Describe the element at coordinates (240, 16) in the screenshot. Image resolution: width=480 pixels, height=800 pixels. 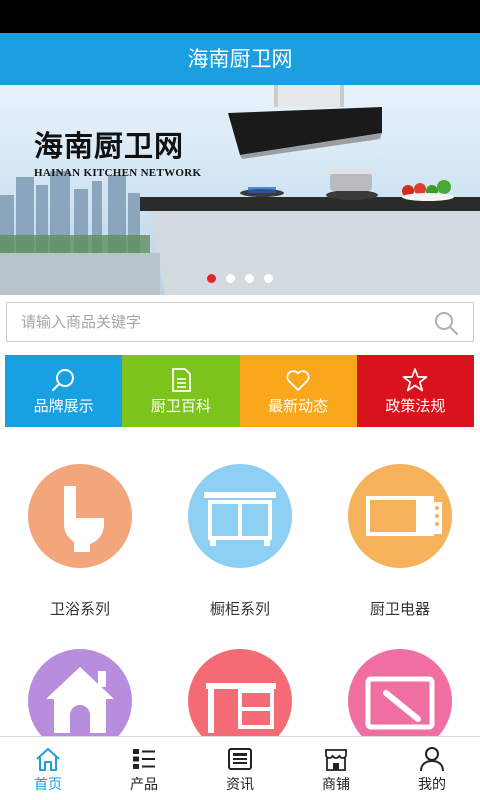
I see `status-bar` at that location.